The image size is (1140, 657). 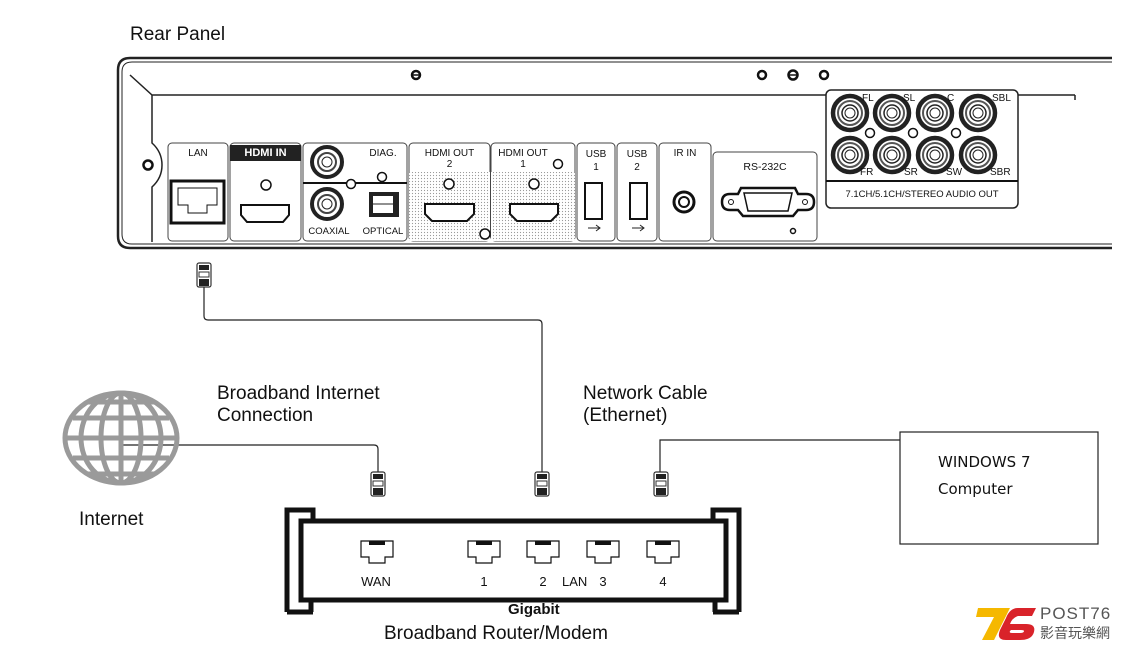 What do you see at coordinates (596, 161) in the screenshot?
I see `usb-1-label: USB 1` at bounding box center [596, 161].